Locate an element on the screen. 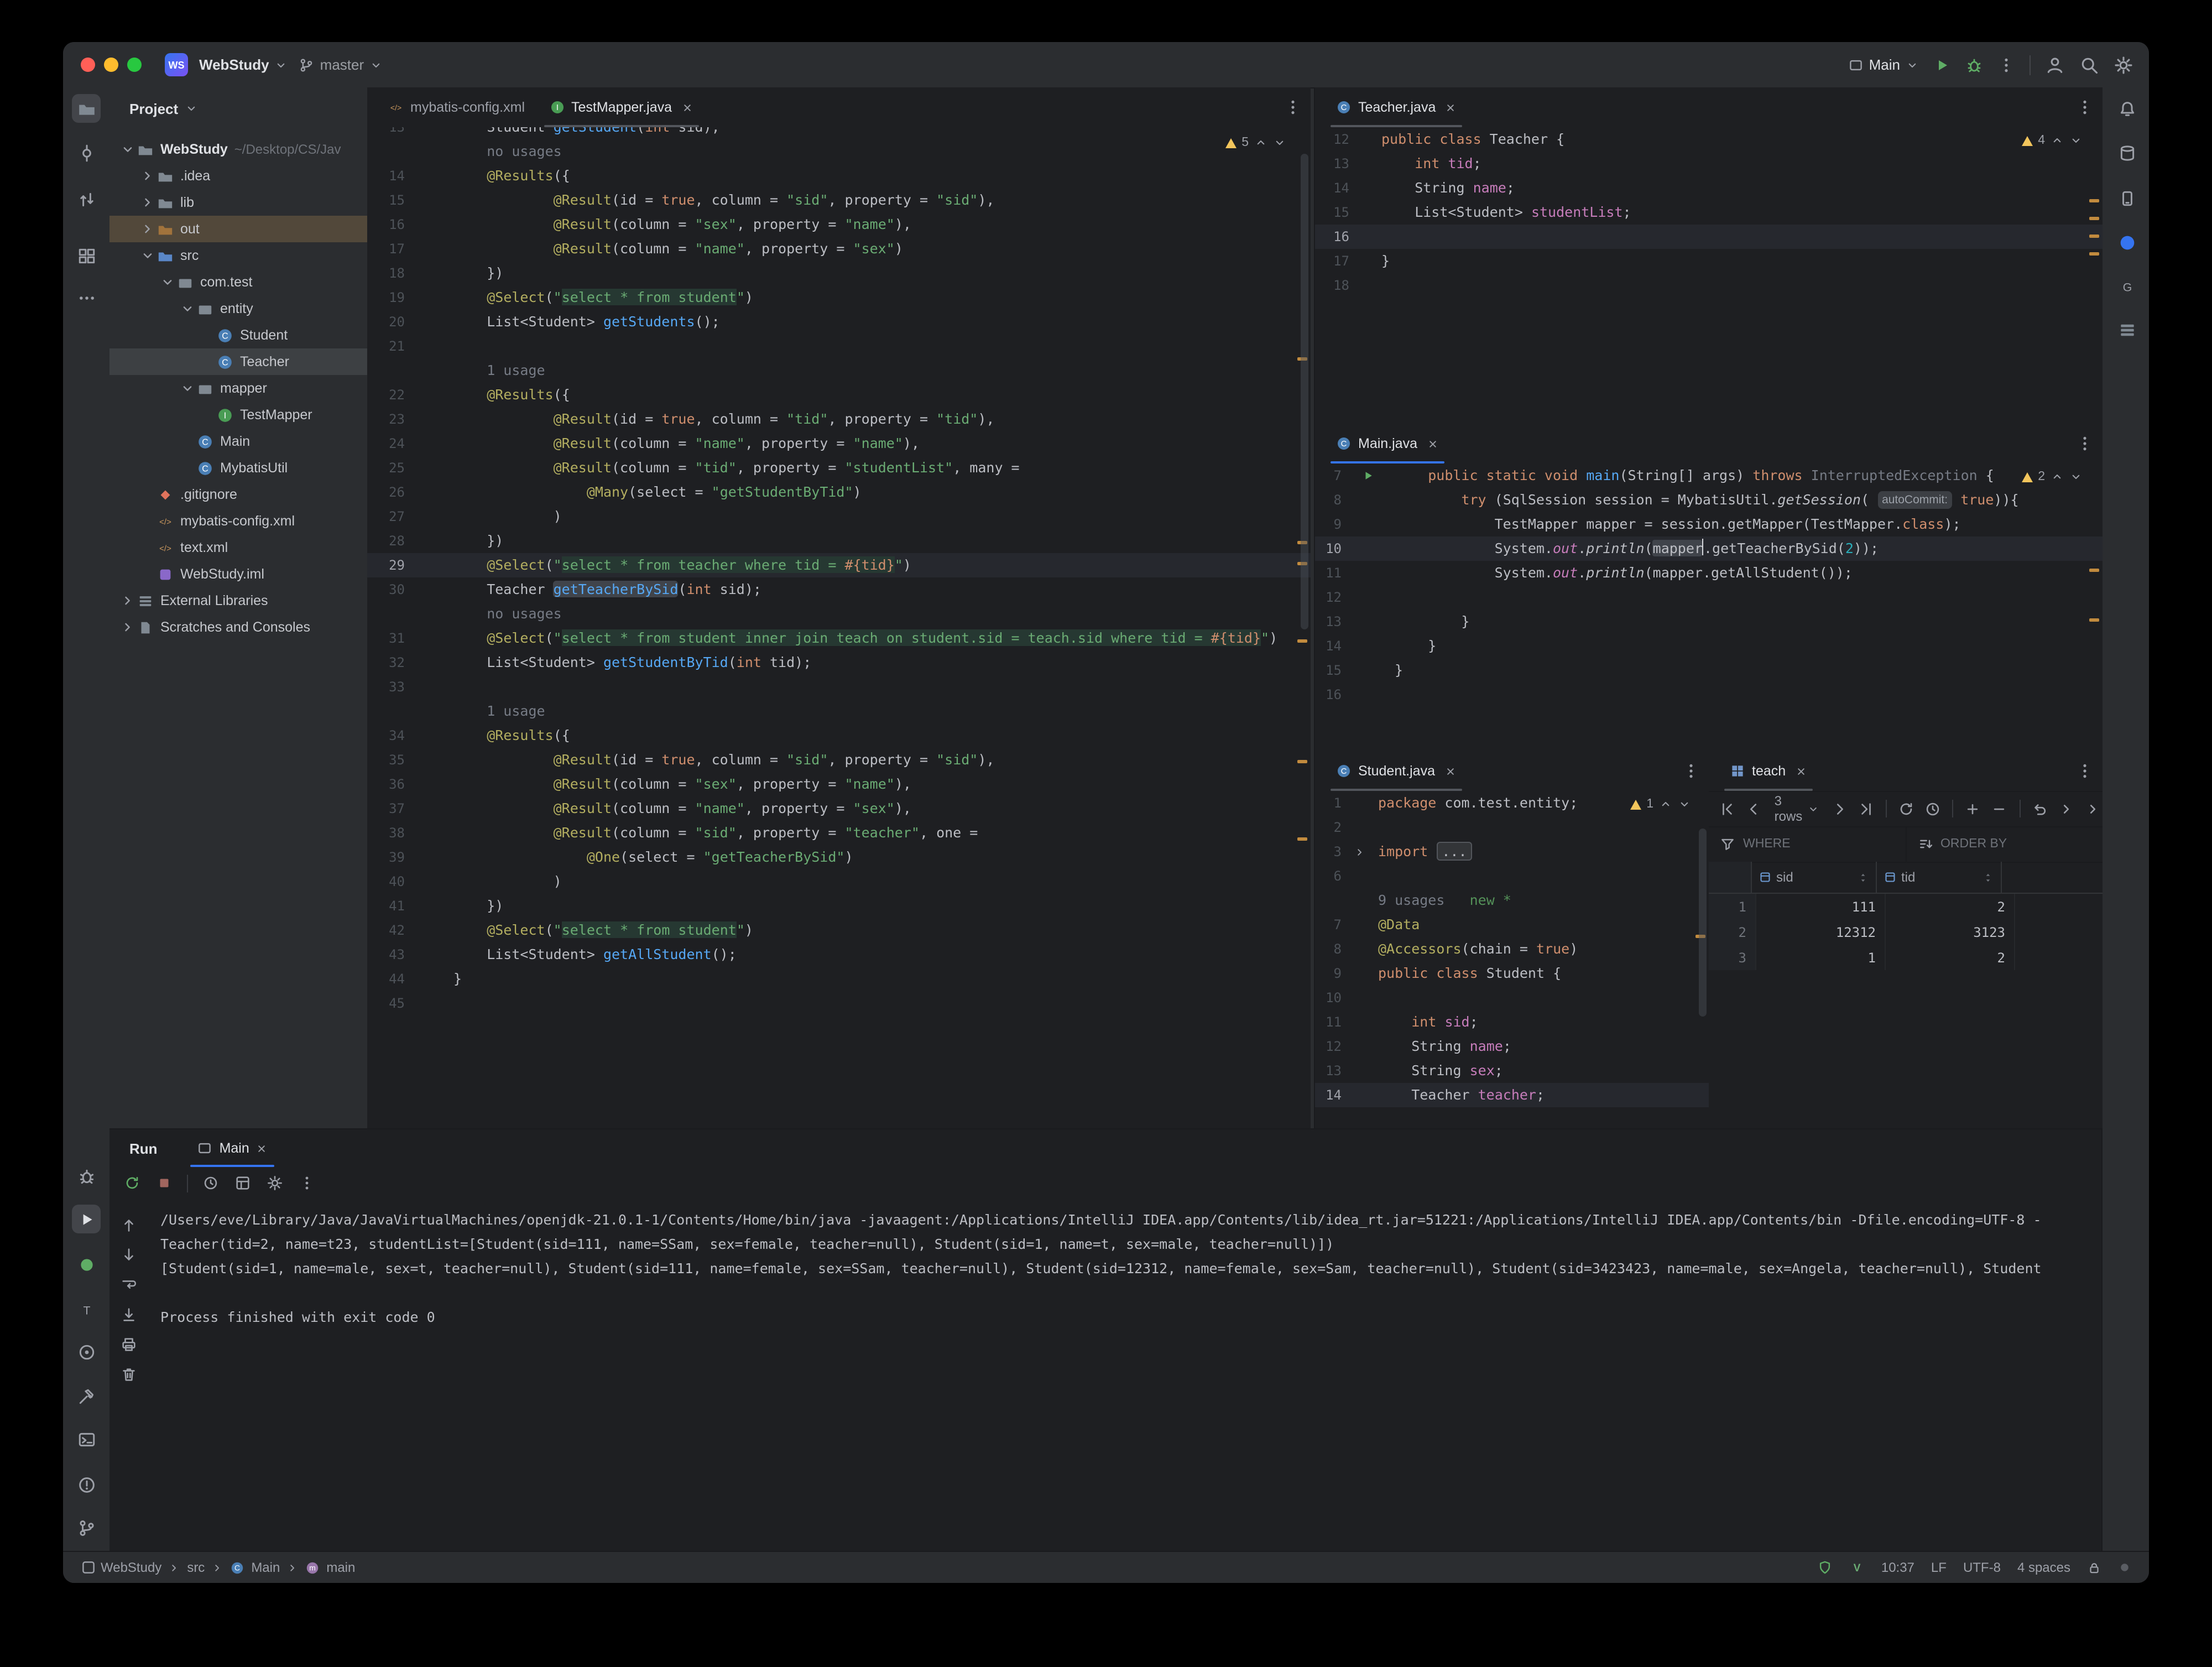 This screenshot has width=2212, height=1667. line-number: 9 is located at coordinates (1329, 973).